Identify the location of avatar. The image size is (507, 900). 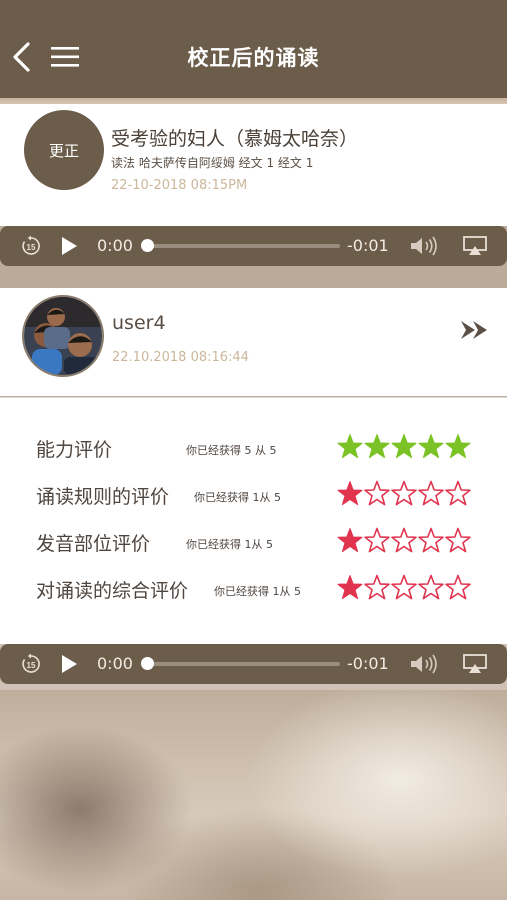
(63, 336).